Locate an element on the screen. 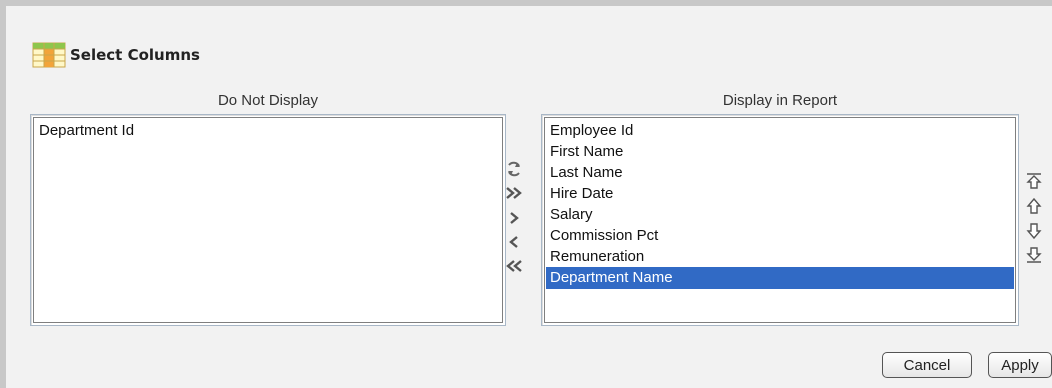 The height and width of the screenshot is (388, 1052). move-left-icon is located at coordinates (514, 242).